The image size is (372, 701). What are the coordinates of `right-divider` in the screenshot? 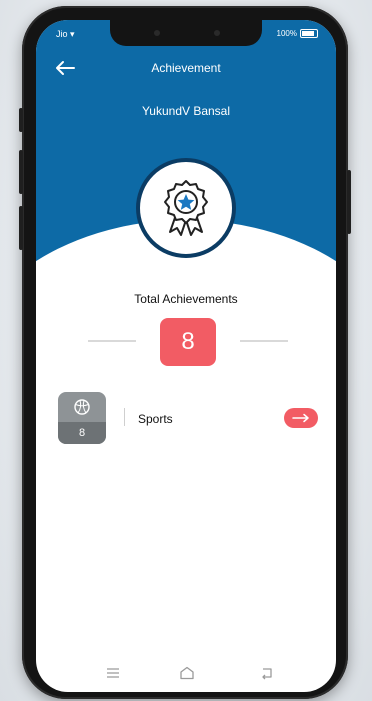 It's located at (264, 341).